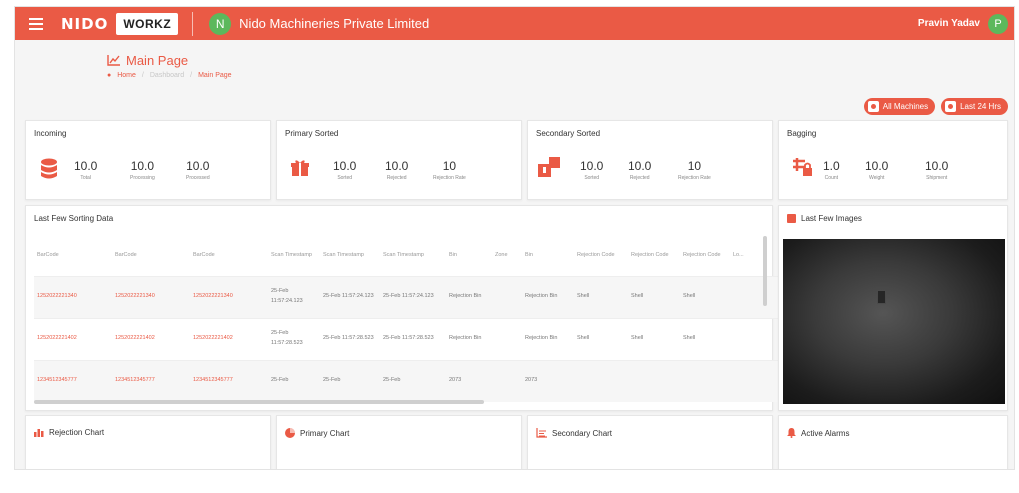  What do you see at coordinates (397, 170) in the screenshot?
I see `stat-rejected: 10.0 Rejected` at bounding box center [397, 170].